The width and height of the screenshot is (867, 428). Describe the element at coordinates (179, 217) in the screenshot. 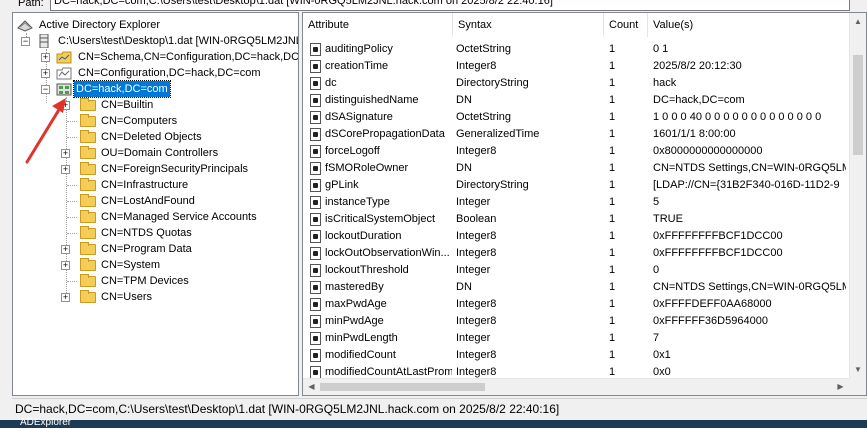

I see `tree-child-node: CN=Managed Service Accounts` at that location.